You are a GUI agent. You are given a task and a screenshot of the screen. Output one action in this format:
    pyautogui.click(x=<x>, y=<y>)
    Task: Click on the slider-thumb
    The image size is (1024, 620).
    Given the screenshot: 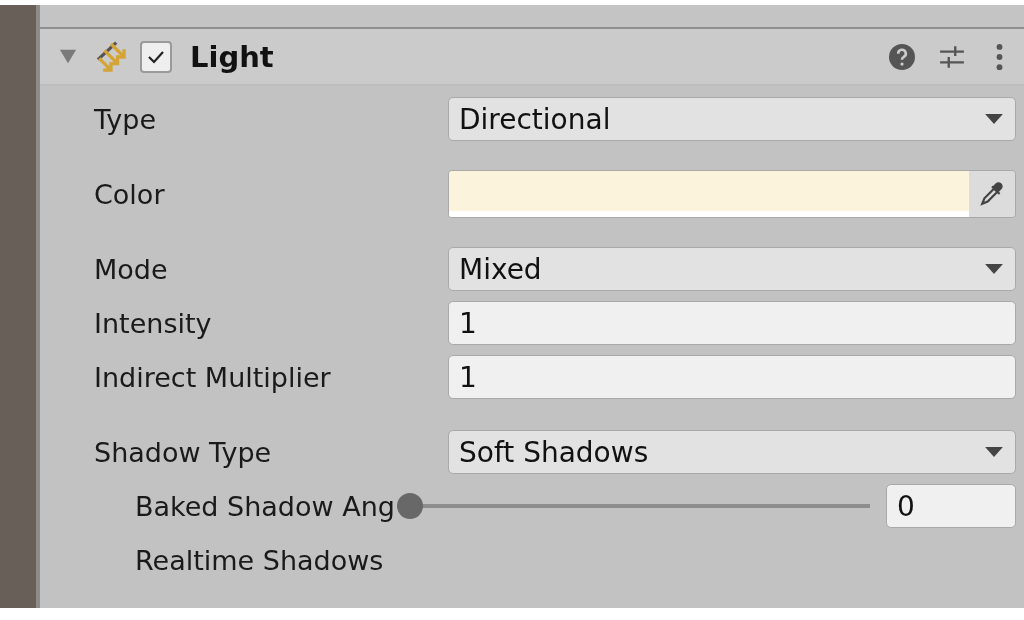 What is the action you would take?
    pyautogui.click(x=410, y=506)
    